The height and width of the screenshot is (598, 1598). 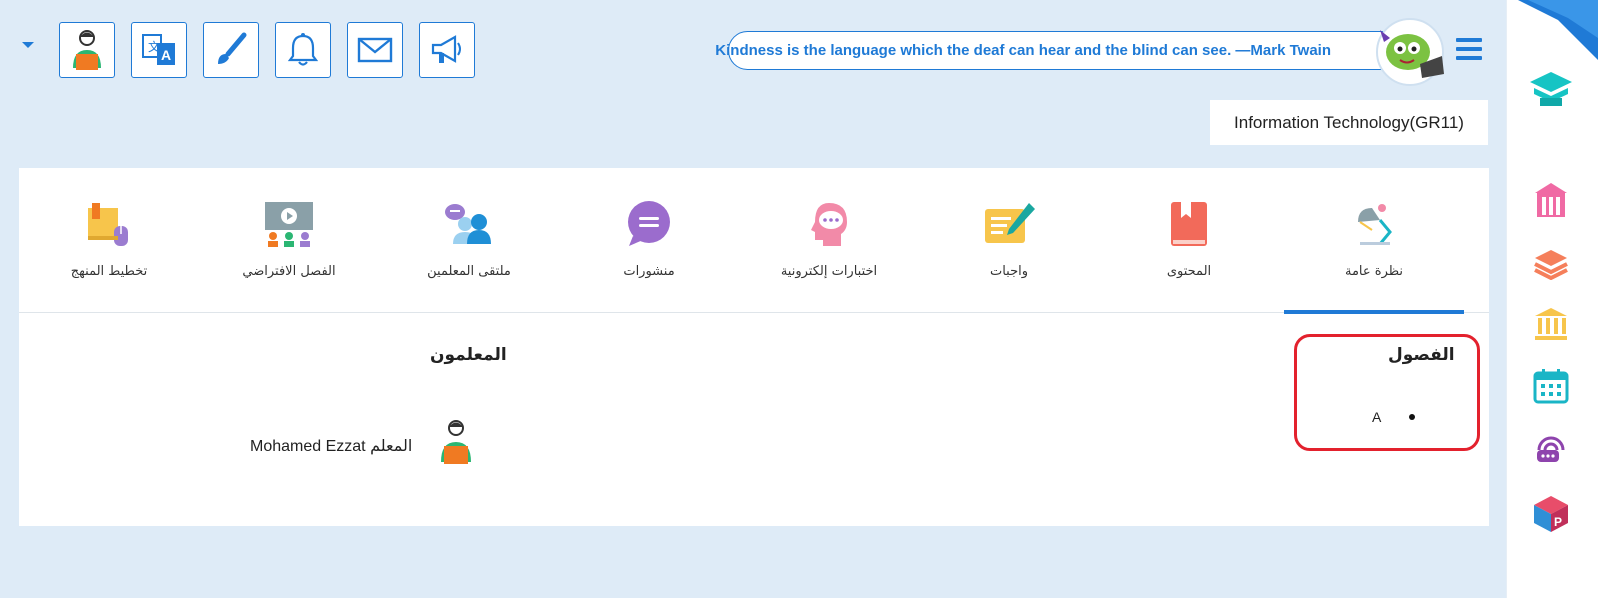 What do you see at coordinates (1010, 223) in the screenshot?
I see `assignment-icon` at bounding box center [1010, 223].